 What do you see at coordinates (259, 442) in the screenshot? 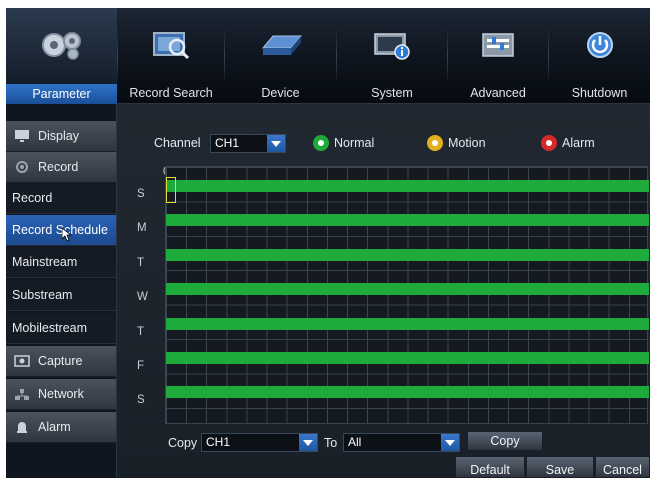
I see `copy-from-select: CH1` at bounding box center [259, 442].